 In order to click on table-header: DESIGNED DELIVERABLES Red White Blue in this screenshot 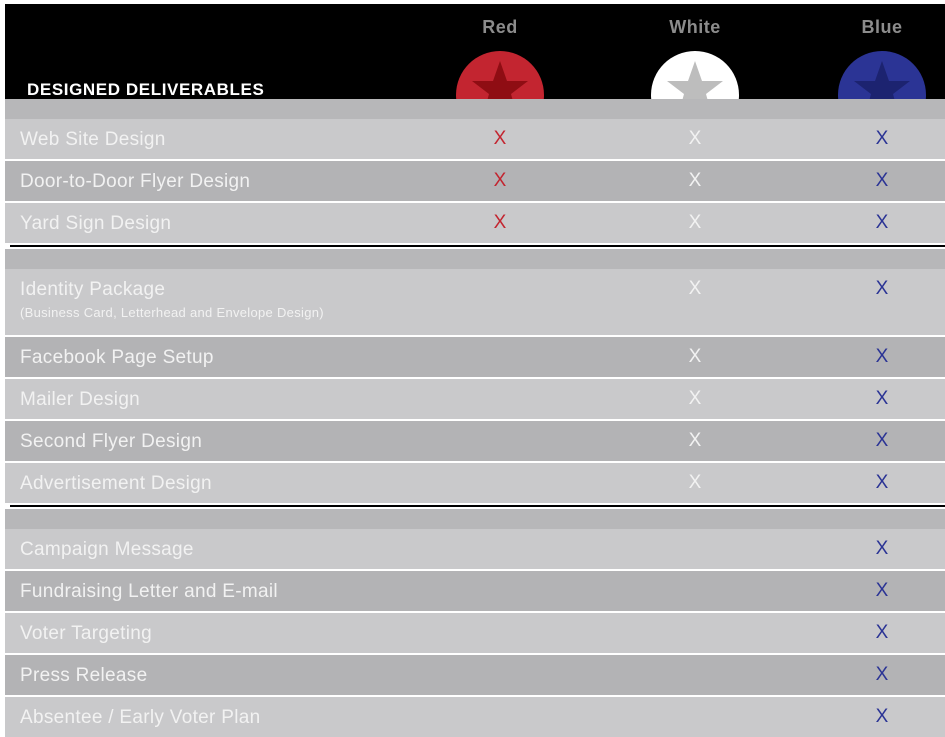, I will do `click(475, 51)`.